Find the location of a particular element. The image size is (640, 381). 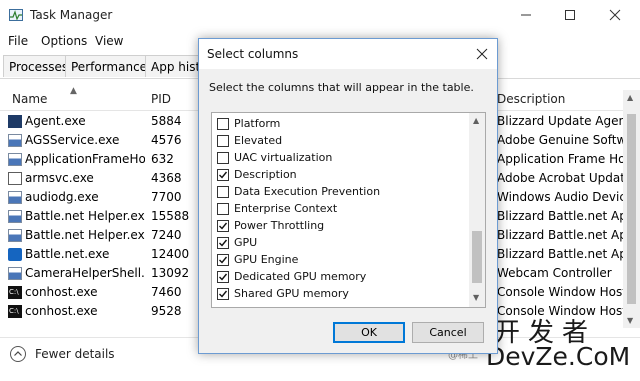

column-option-data-execution-prevention: Data Execution Prevention is located at coordinates (341, 192).